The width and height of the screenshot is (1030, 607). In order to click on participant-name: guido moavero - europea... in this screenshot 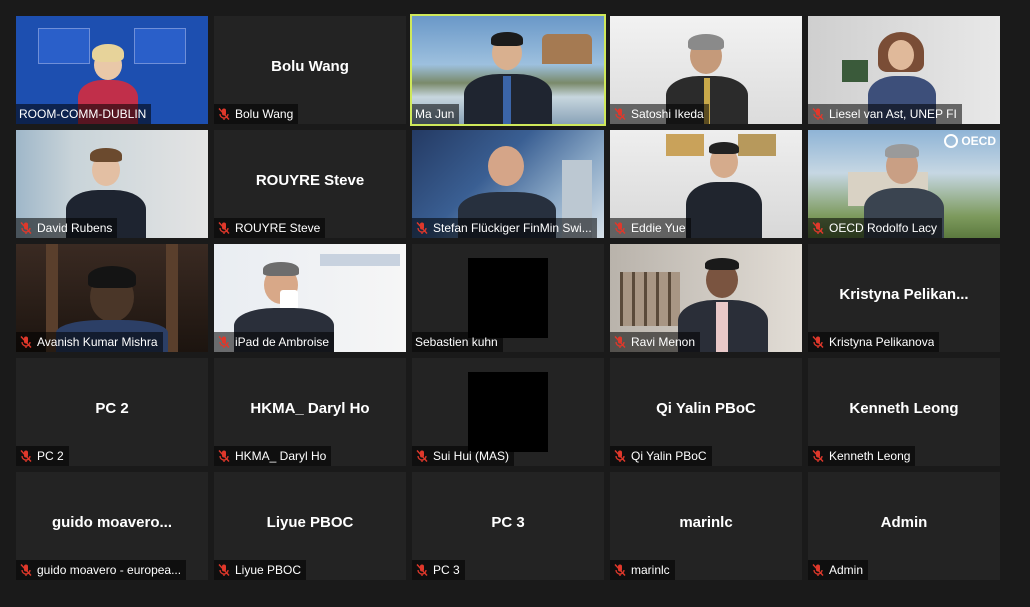, I will do `click(109, 570)`.